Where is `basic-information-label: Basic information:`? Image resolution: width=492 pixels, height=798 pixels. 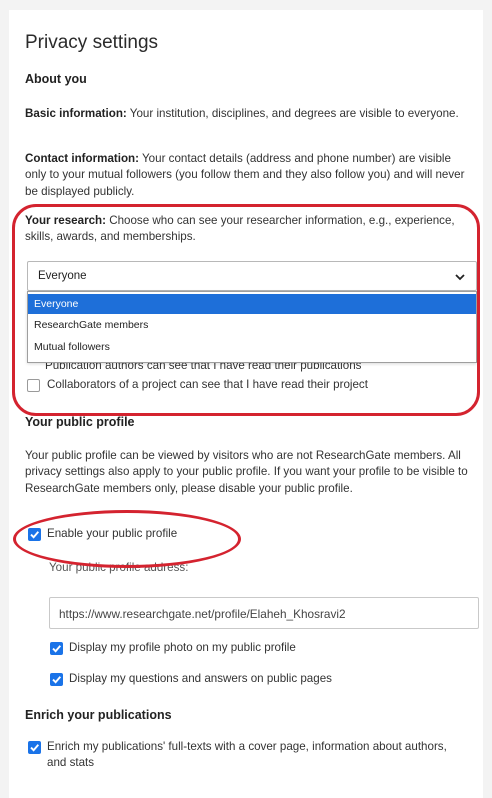
basic-information-label: Basic information: is located at coordinates (76, 113).